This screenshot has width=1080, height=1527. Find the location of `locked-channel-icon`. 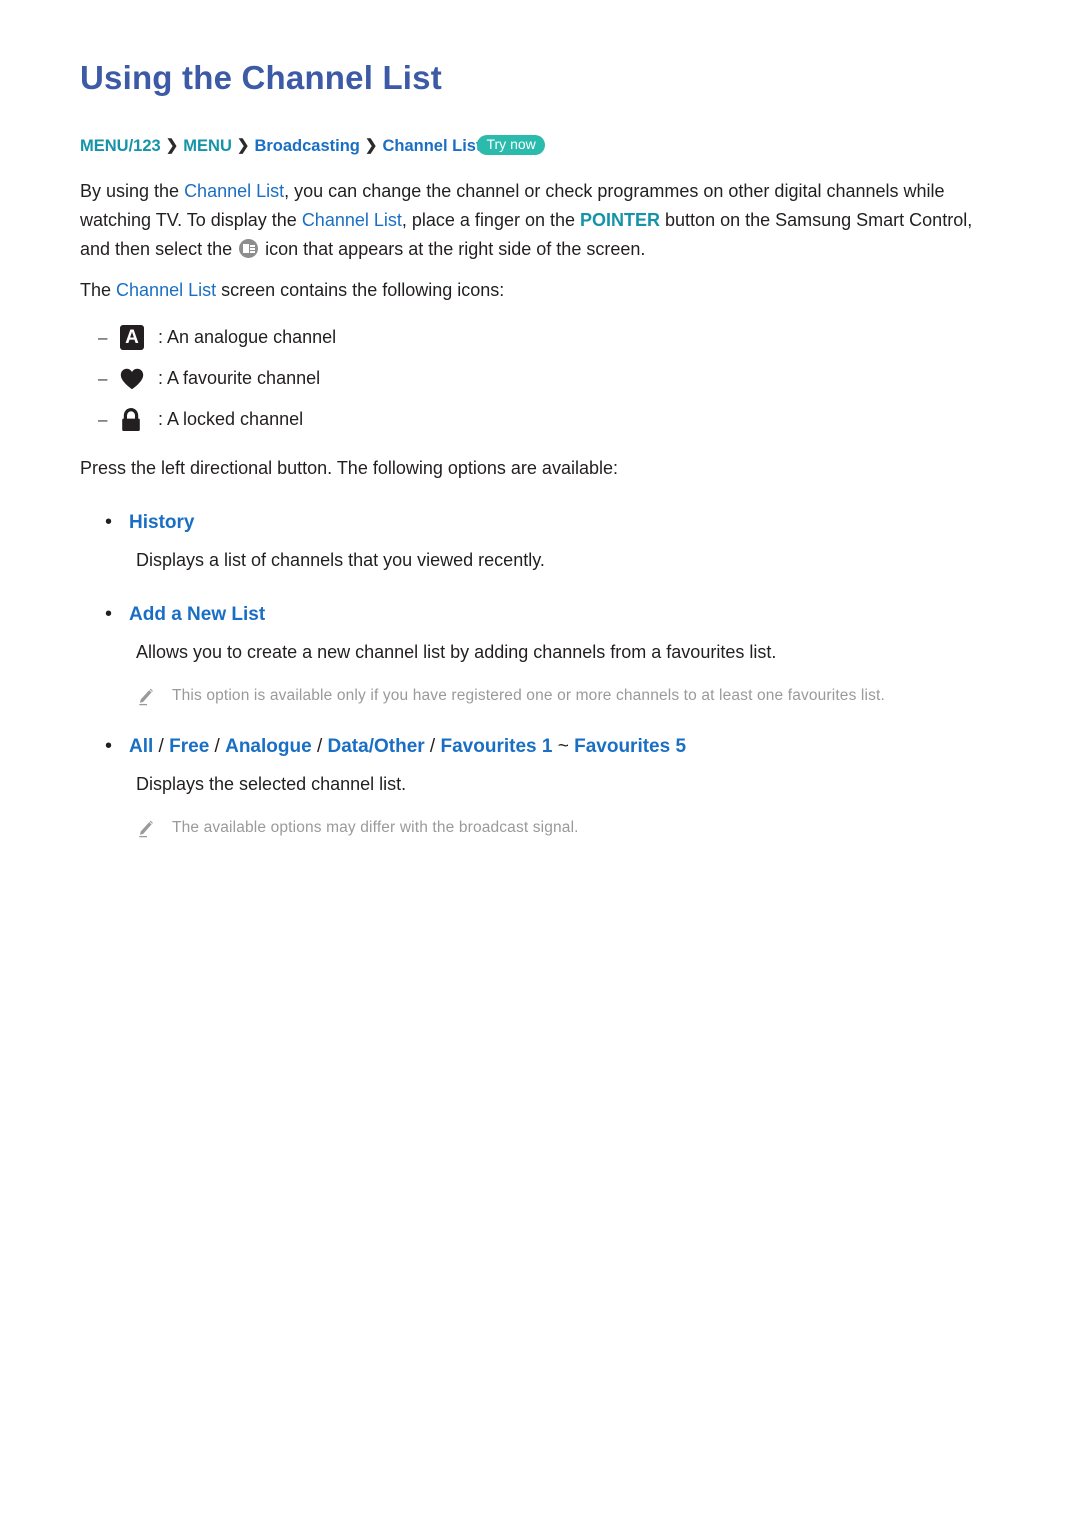

locked-channel-icon is located at coordinates (131, 419).